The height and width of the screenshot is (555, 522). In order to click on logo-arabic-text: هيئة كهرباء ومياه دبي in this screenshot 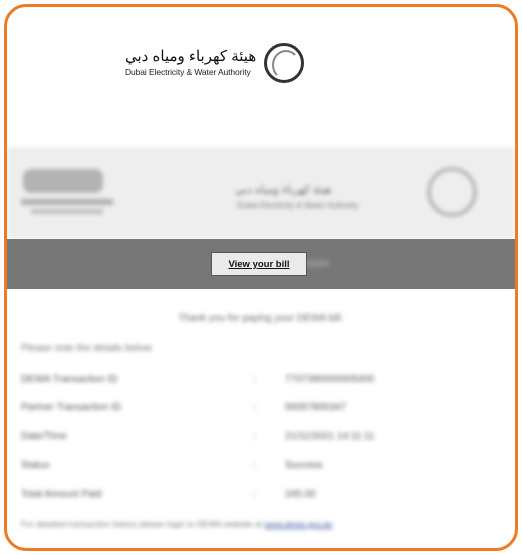, I will do `click(191, 56)`.